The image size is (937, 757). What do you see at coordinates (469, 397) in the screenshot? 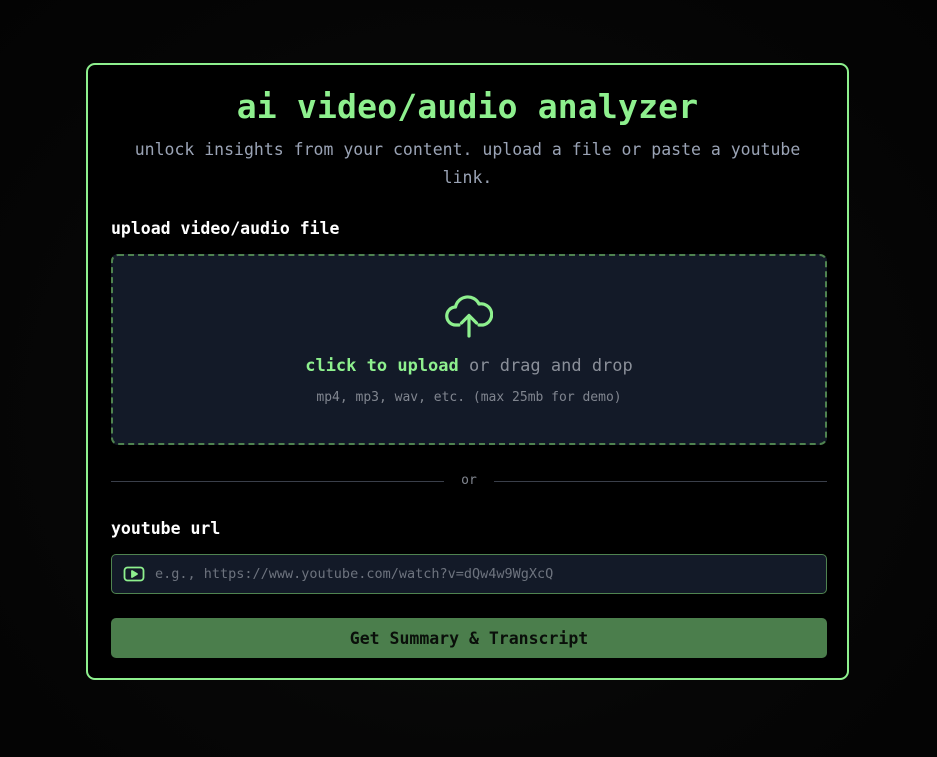
I see `file-types-hint: mp4, mp3, wav, etc. (max 25mb for demo)` at bounding box center [469, 397].